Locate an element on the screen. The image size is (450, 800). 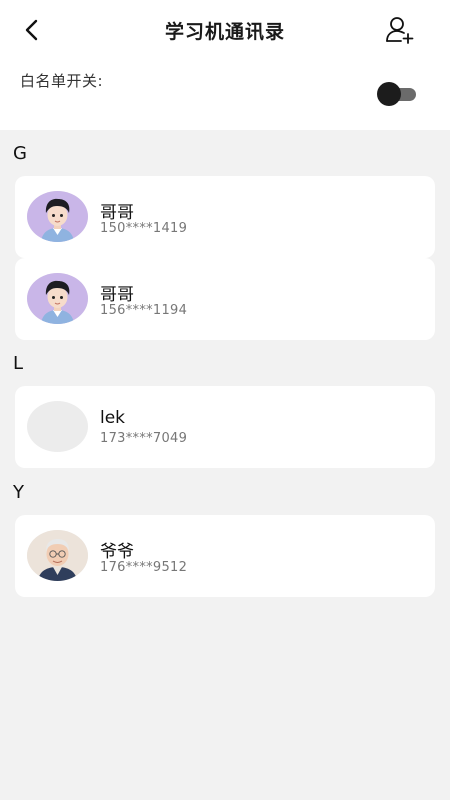
contact-card: lek 173****7049 is located at coordinates (225, 427).